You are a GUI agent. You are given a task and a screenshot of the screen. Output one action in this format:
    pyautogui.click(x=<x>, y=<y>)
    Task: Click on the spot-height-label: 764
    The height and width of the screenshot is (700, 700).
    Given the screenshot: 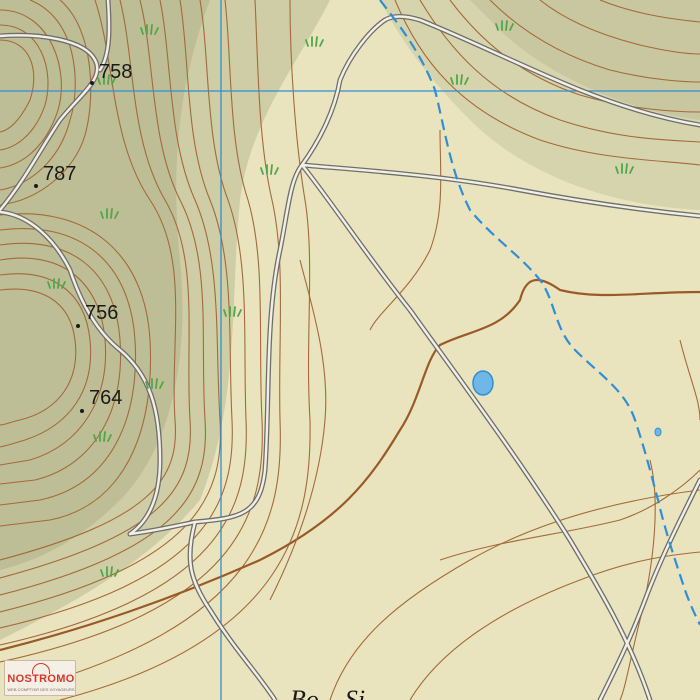 What is the action you would take?
    pyautogui.click(x=105, y=398)
    